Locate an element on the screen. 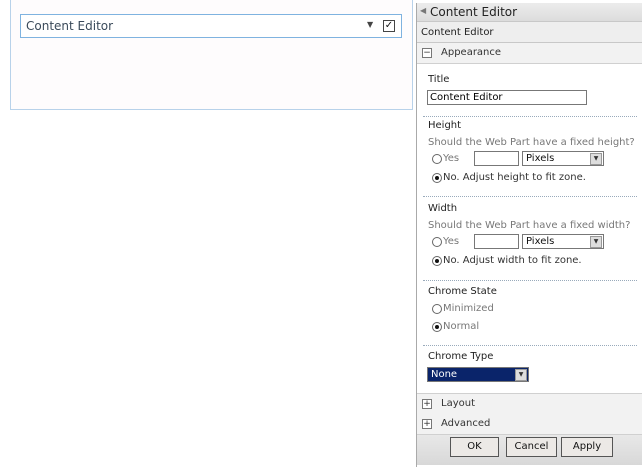 The height and width of the screenshot is (467, 642). title-label: Title is located at coordinates (439, 79).